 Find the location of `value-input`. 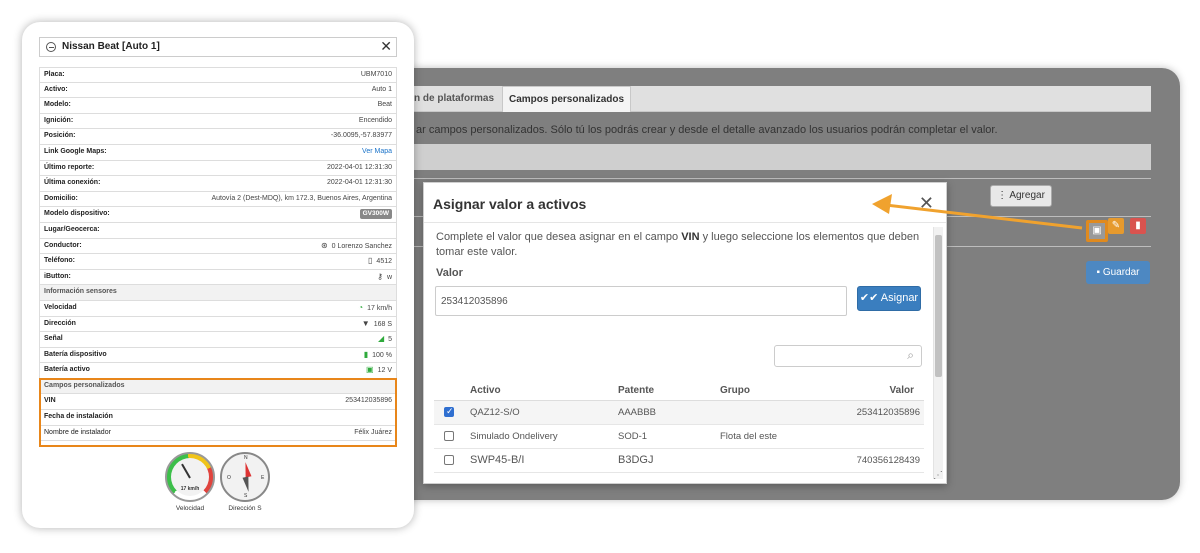

value-input is located at coordinates (641, 301).